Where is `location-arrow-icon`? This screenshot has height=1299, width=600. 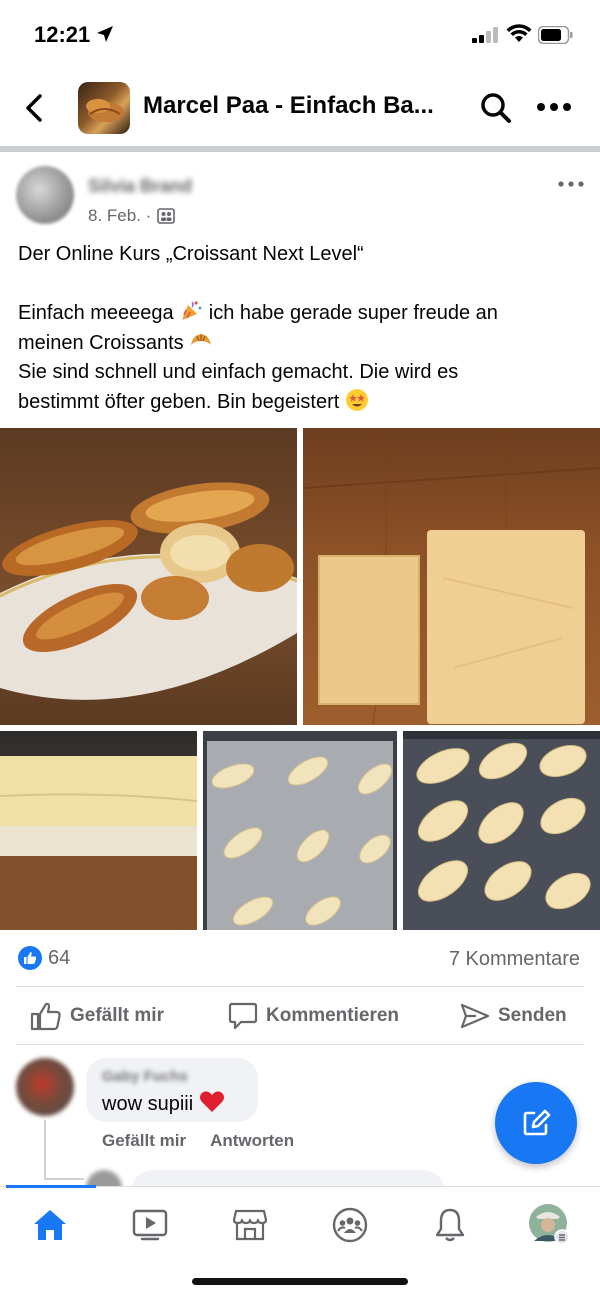 location-arrow-icon is located at coordinates (105, 34).